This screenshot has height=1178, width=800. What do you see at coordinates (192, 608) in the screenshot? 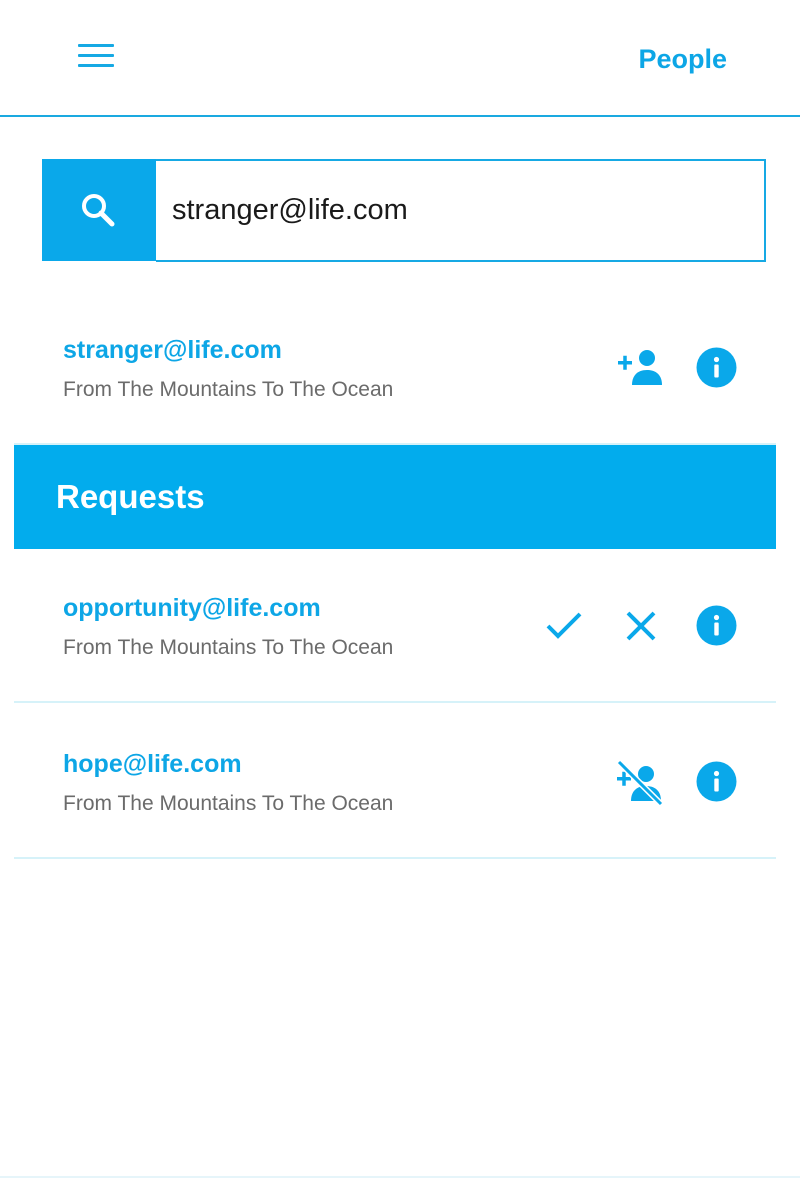
I see `request-email: opportunity@life.com` at bounding box center [192, 608].